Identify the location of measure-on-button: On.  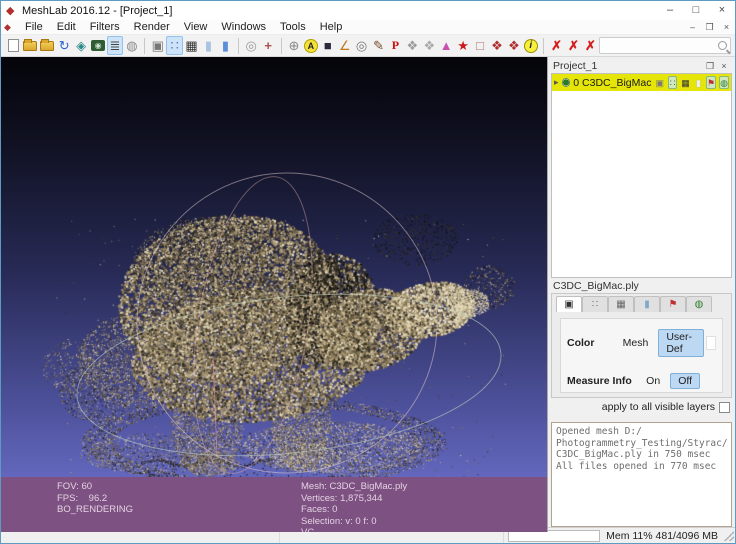
(653, 381).